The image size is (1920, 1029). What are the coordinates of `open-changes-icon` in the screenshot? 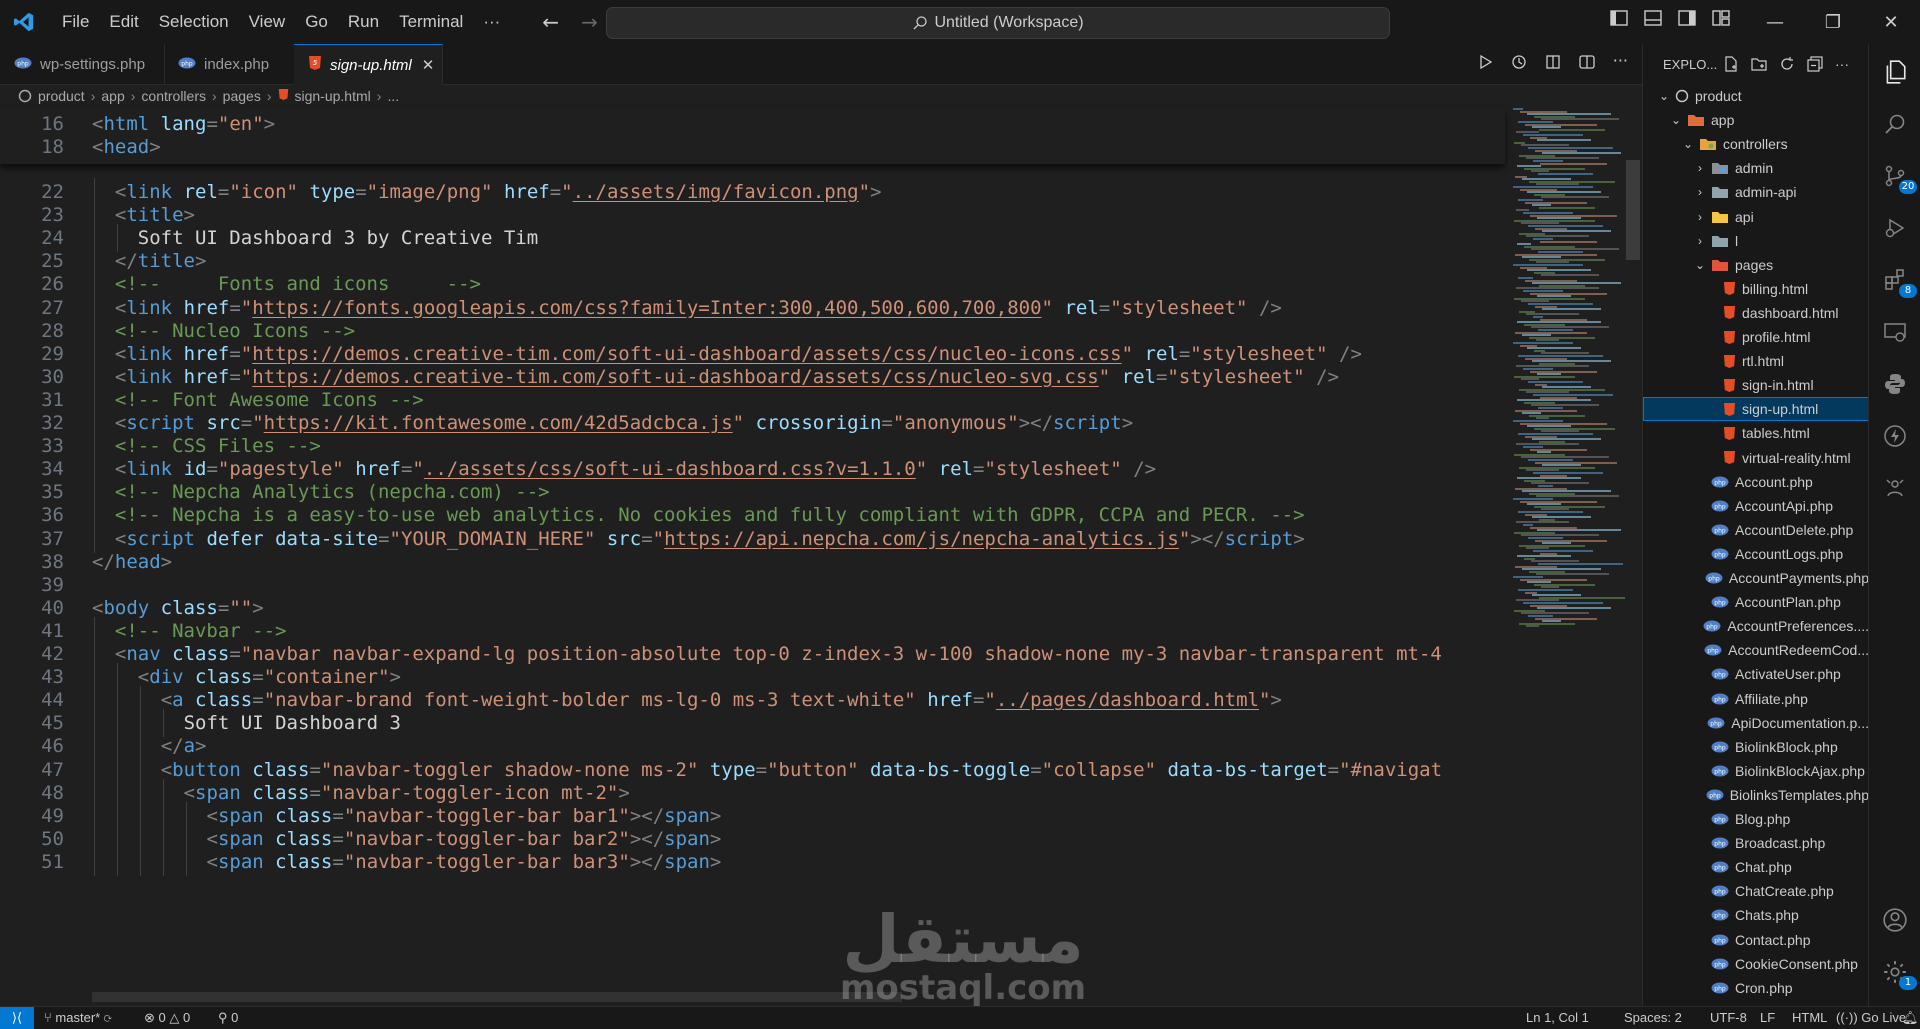 It's located at (1553, 62).